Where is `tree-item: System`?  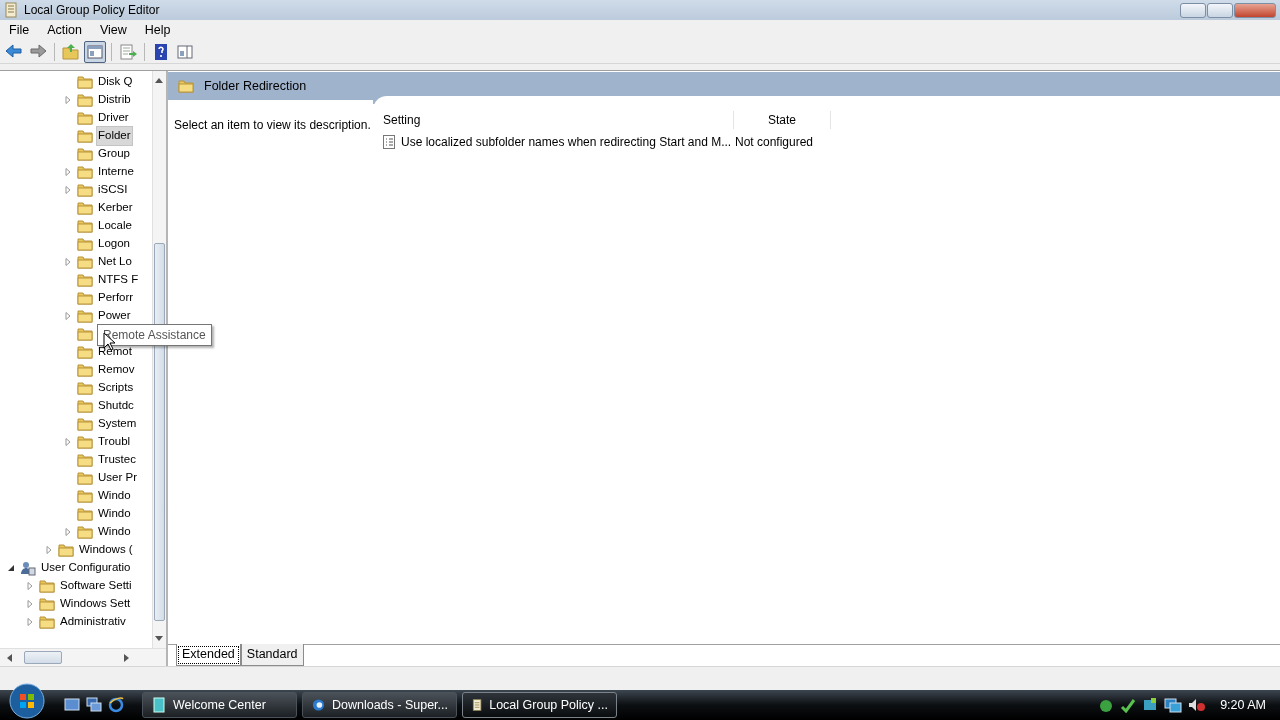 tree-item: System is located at coordinates (117, 424).